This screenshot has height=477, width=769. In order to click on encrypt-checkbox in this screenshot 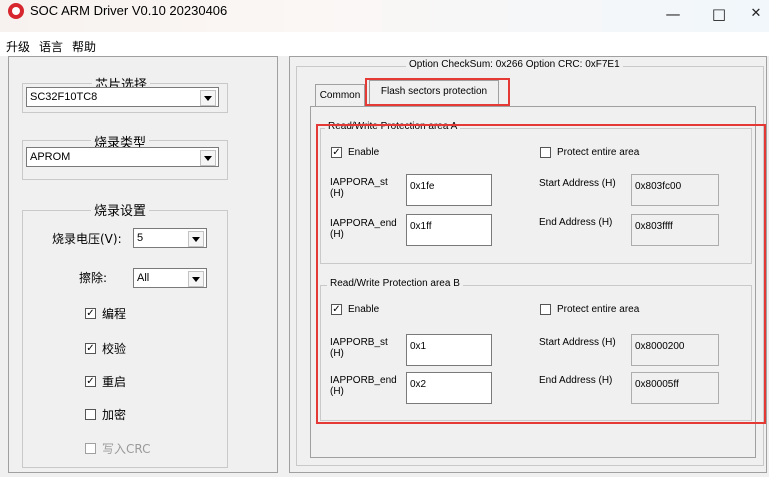, I will do `click(90, 414)`.